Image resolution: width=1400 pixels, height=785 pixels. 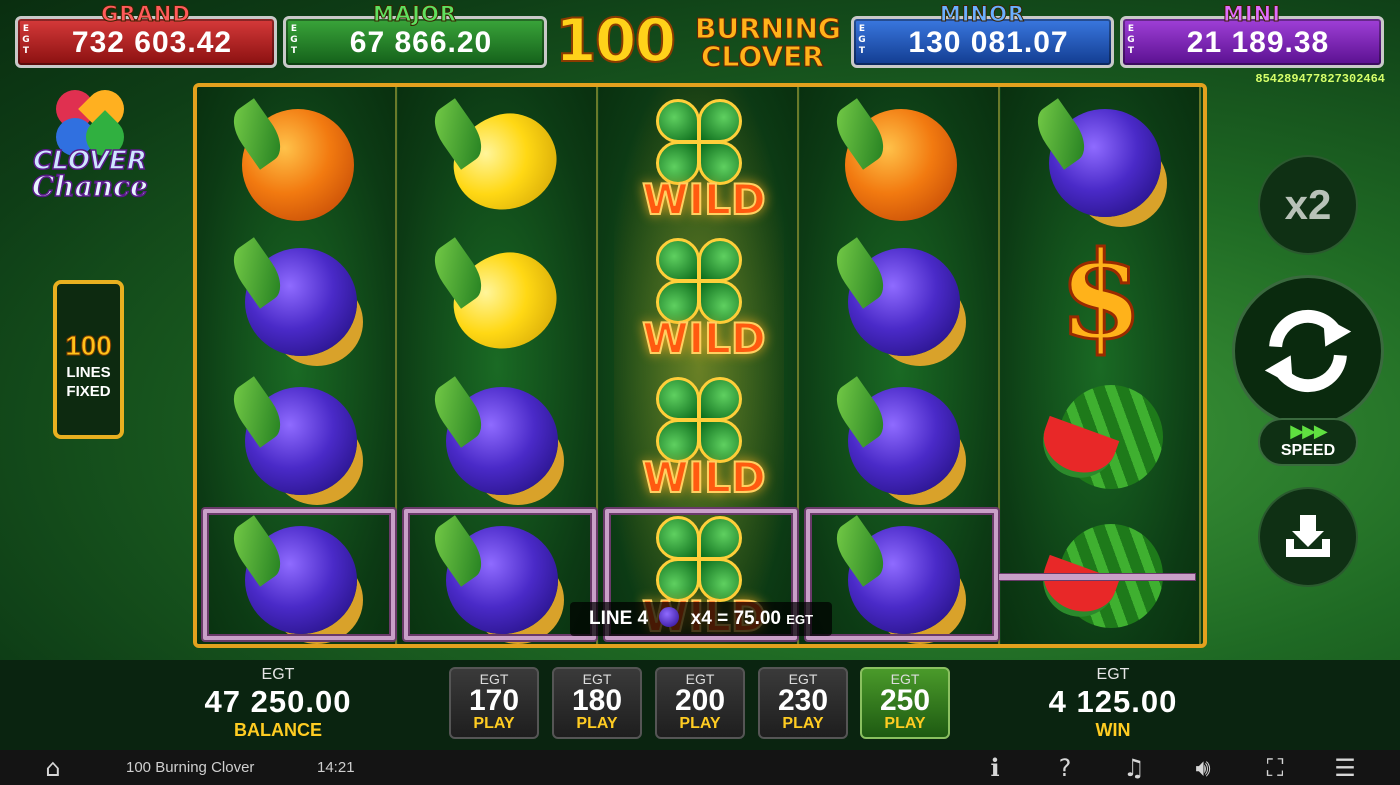 I want to click on bet-button-230: EGT 230 PLAY, so click(x=803, y=703).